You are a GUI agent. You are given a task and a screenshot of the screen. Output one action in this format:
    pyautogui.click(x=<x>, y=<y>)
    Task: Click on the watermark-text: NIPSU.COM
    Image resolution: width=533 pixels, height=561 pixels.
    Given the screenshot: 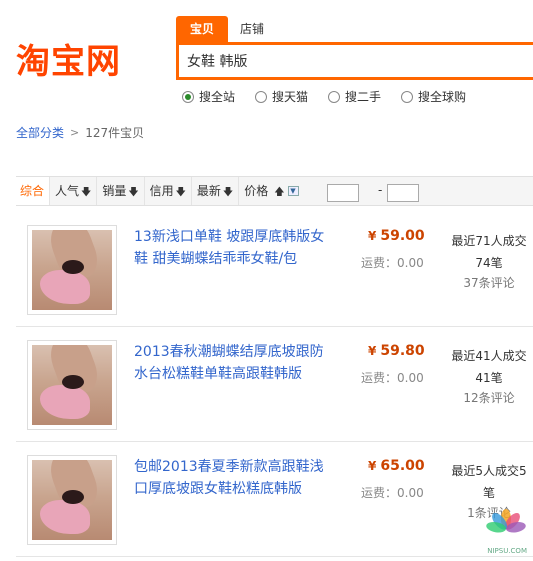 What is the action you would take?
    pyautogui.click(x=507, y=551)
    